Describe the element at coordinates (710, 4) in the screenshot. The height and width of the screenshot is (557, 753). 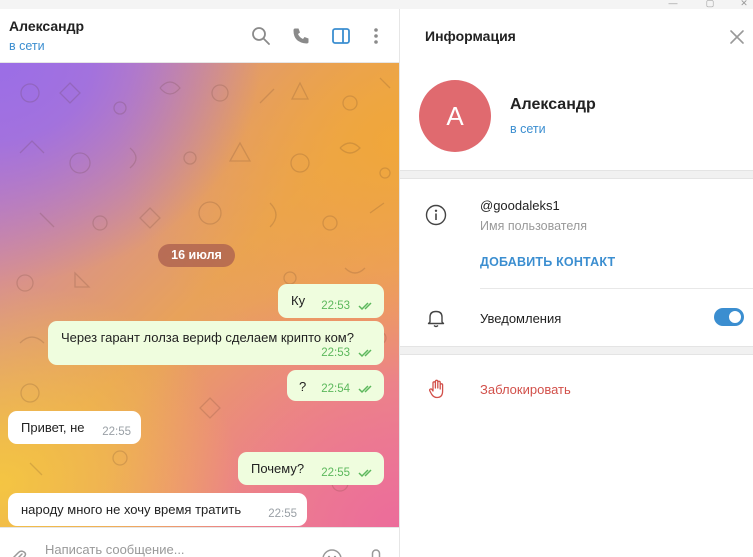
I see `maximize-button: ▢` at that location.